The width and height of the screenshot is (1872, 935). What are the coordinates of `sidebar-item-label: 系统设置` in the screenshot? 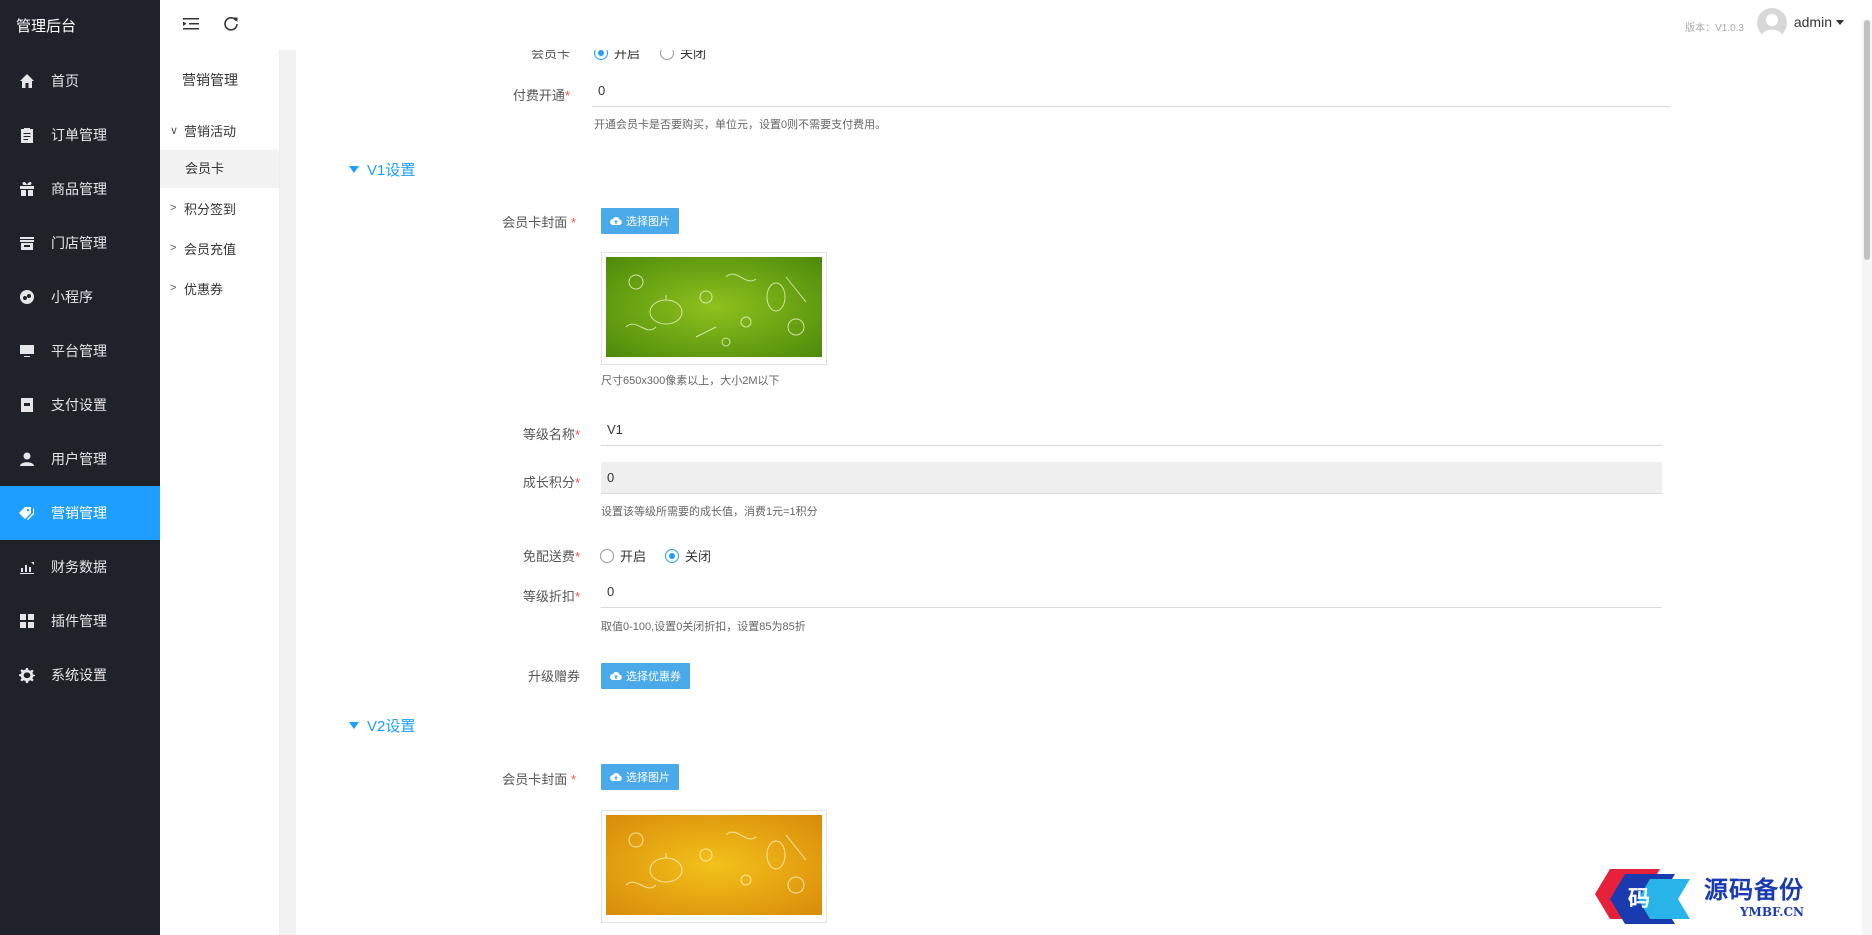 It's located at (79, 675).